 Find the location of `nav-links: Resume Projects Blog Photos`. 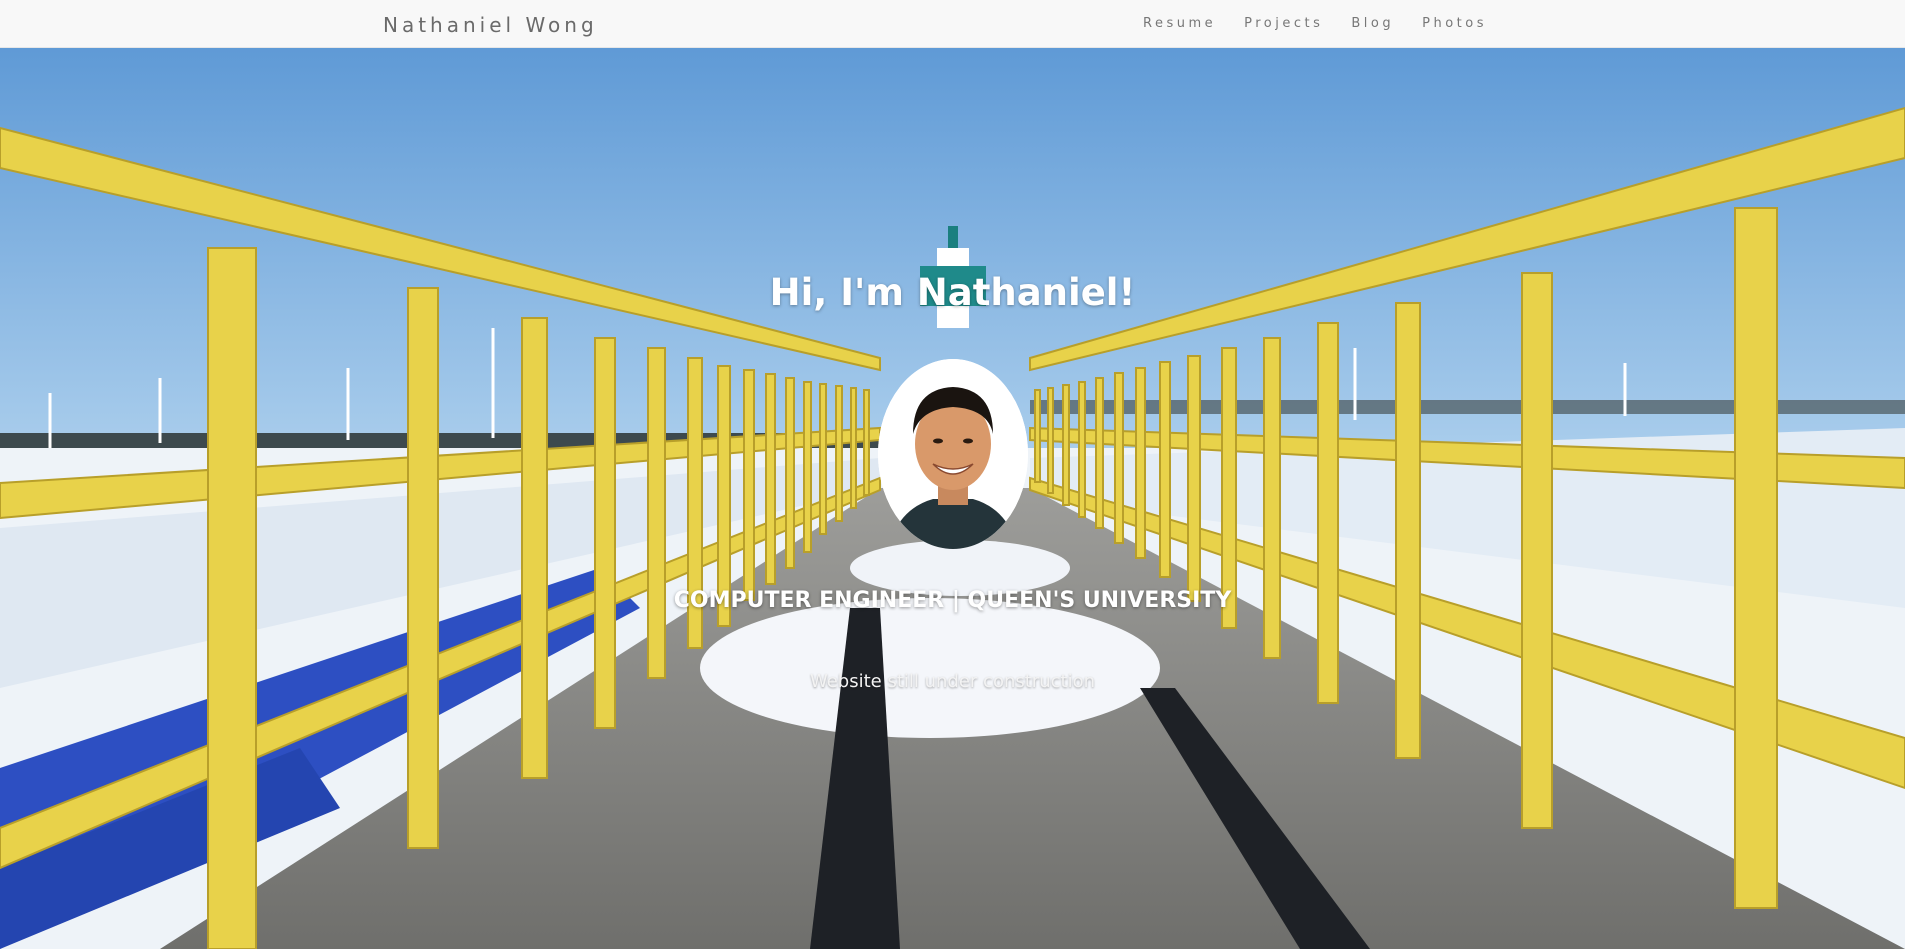

nav-links: Resume Projects Blog Photos is located at coordinates (1329, 23).